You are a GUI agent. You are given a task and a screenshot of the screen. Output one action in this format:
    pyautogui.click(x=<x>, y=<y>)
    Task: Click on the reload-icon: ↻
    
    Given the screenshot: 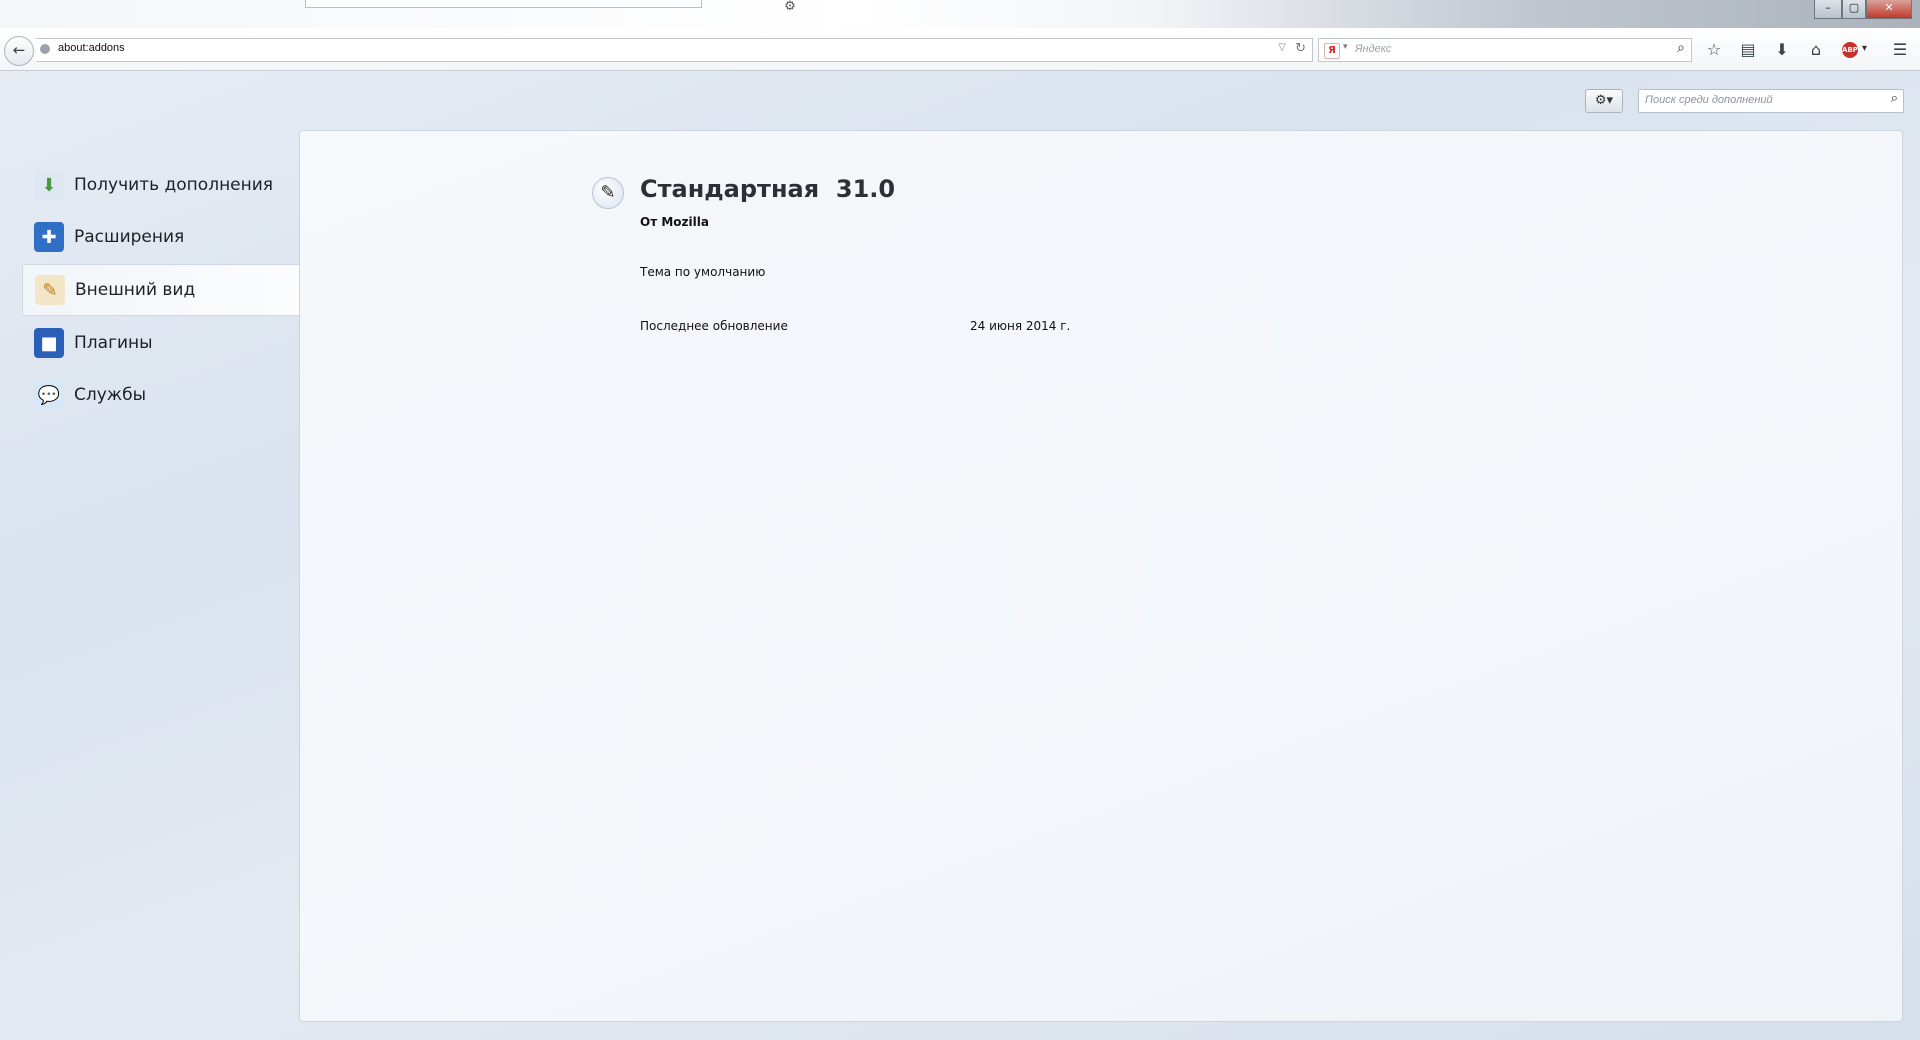 What is the action you would take?
    pyautogui.click(x=1300, y=48)
    